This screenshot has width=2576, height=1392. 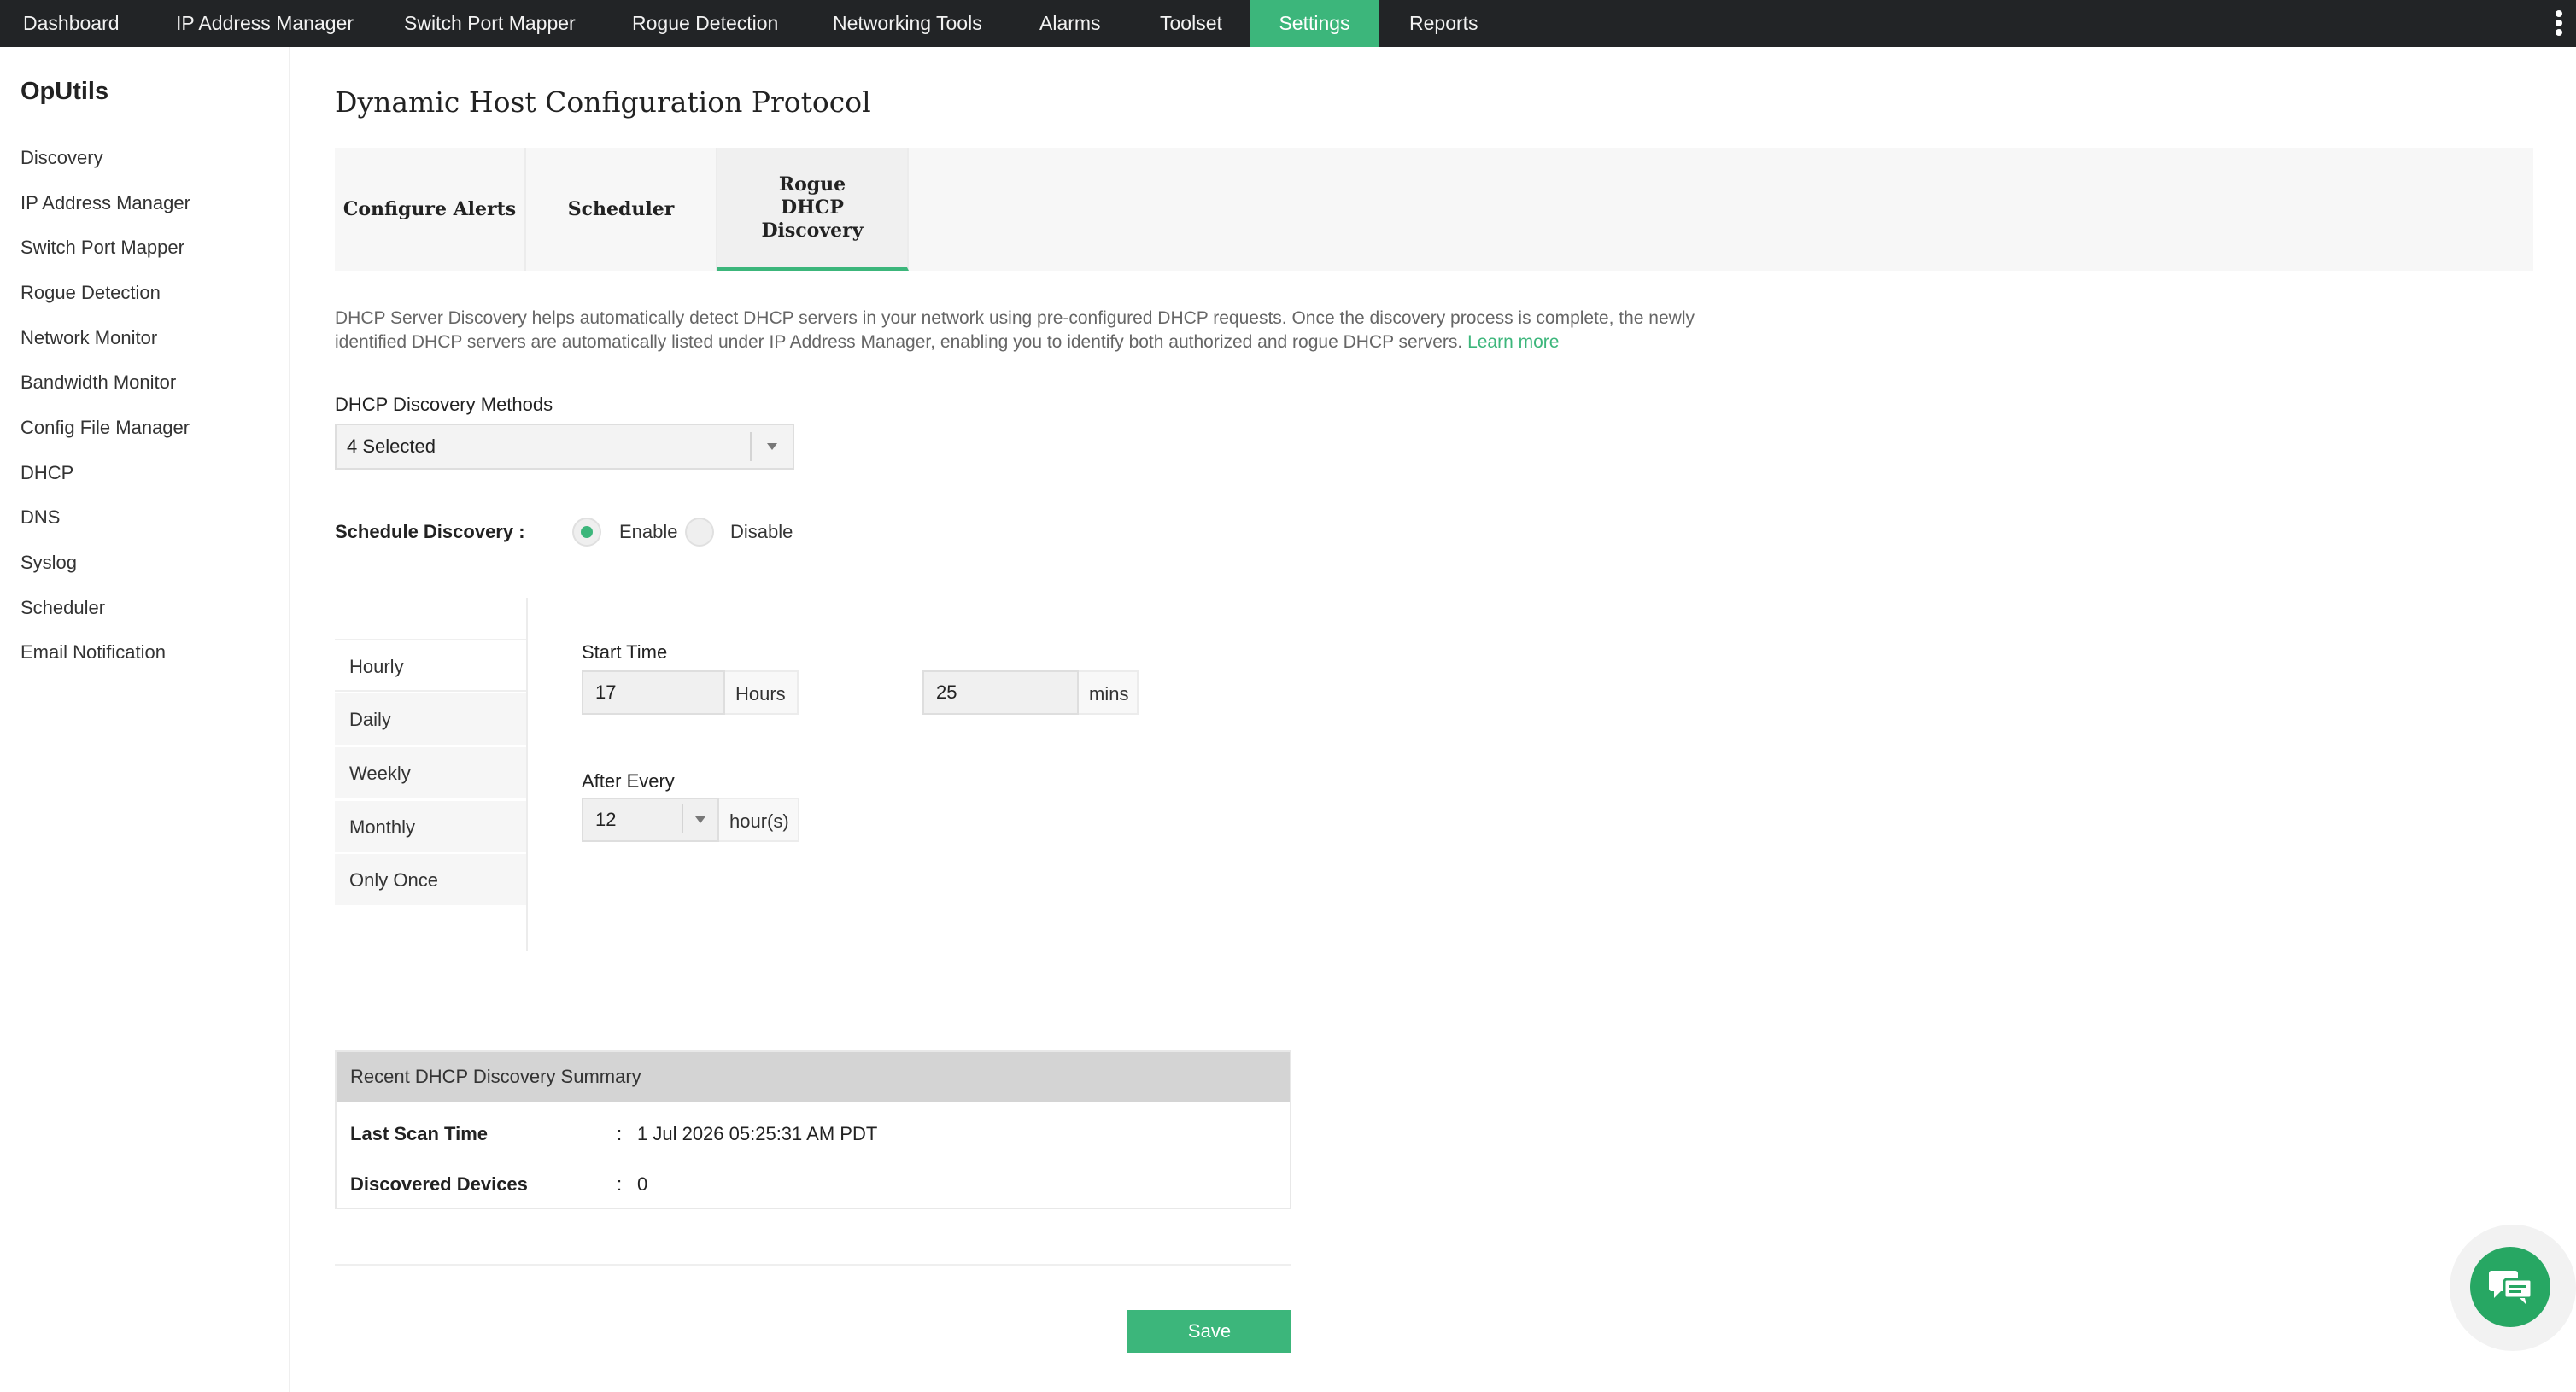 I want to click on tab-label: Rogue DHCP Discovery, so click(x=812, y=207).